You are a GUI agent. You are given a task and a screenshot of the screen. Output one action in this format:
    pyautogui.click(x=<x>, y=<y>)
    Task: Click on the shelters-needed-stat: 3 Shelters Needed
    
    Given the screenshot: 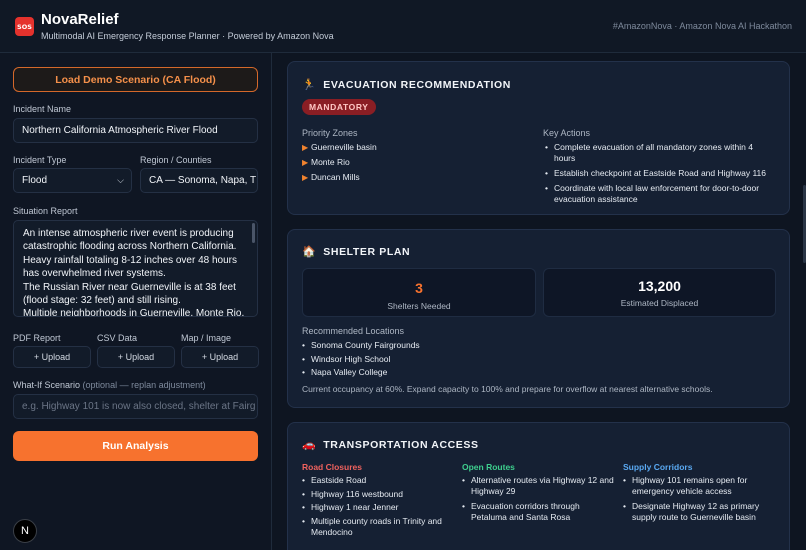 What is the action you would take?
    pyautogui.click(x=419, y=292)
    